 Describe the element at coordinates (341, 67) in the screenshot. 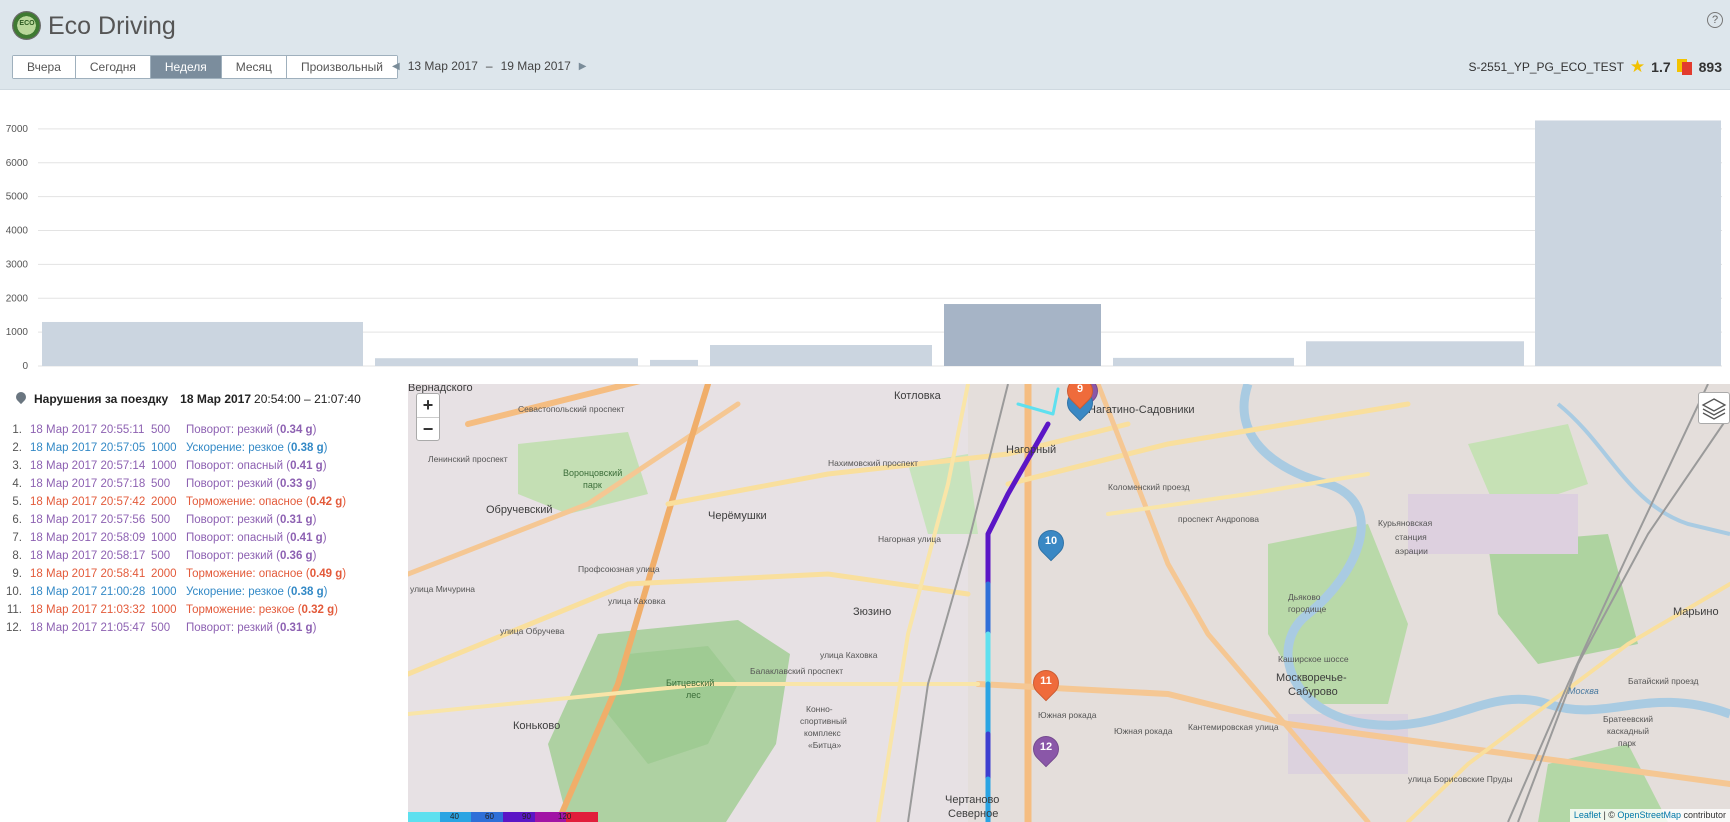

I see `period-button-custom: Произвольный` at that location.